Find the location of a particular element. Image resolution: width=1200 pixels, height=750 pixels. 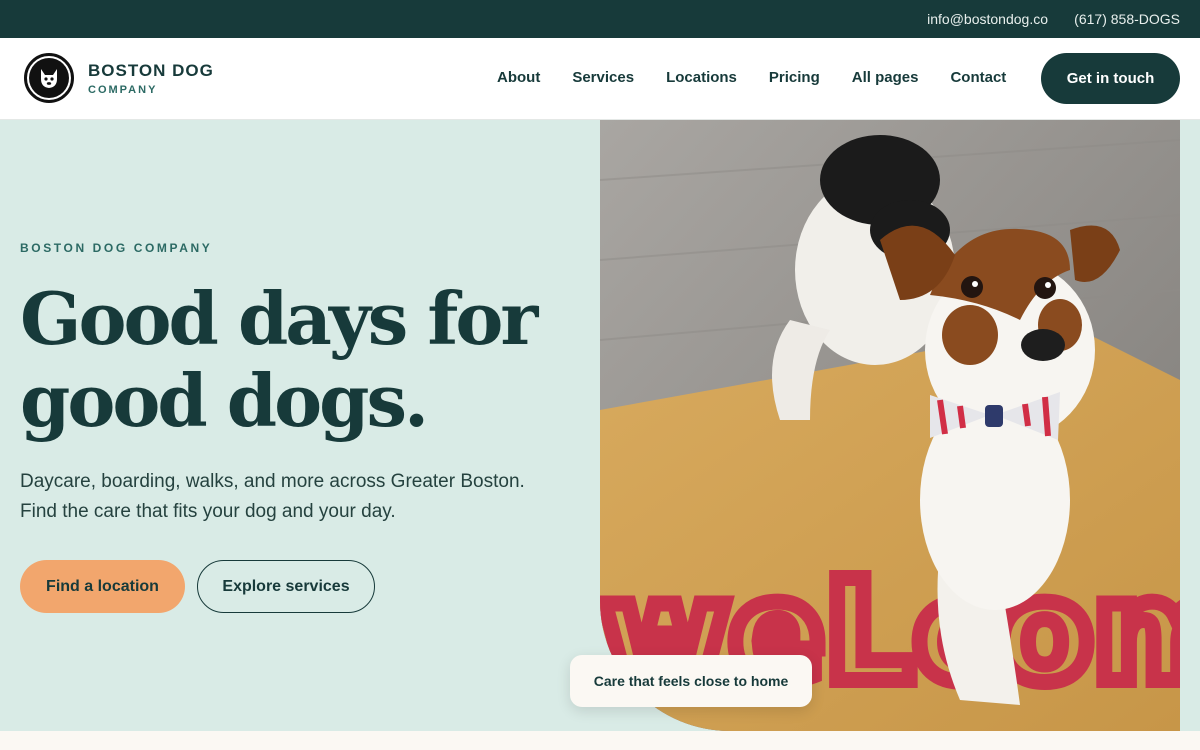

hero-headline: Good days for good dogs. is located at coordinates (300, 360).